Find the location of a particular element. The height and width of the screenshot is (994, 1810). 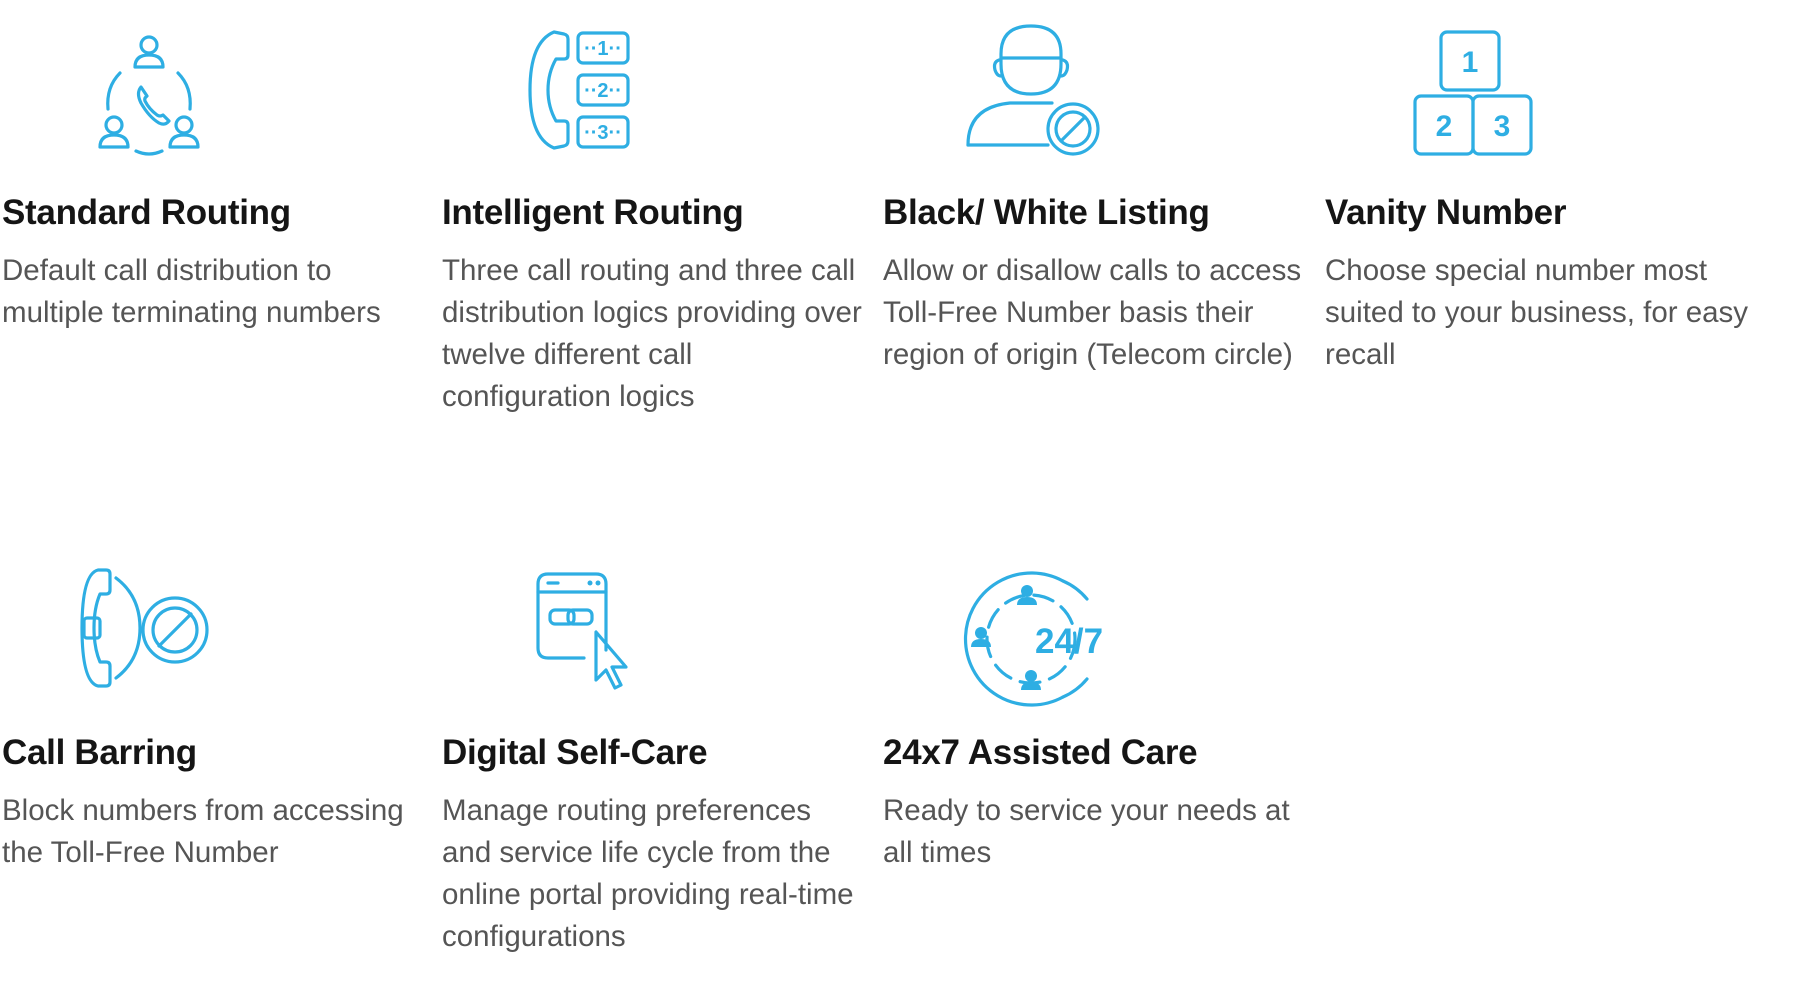

phone-blocked-icon is located at coordinates (152, 620).